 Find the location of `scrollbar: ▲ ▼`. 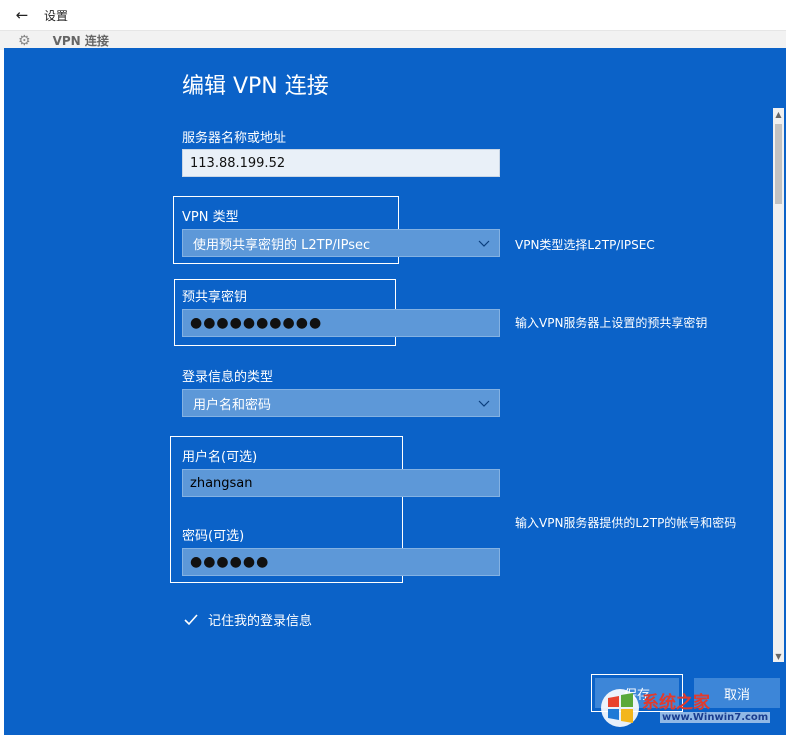

scrollbar: ▲ ▼ is located at coordinates (778, 385).